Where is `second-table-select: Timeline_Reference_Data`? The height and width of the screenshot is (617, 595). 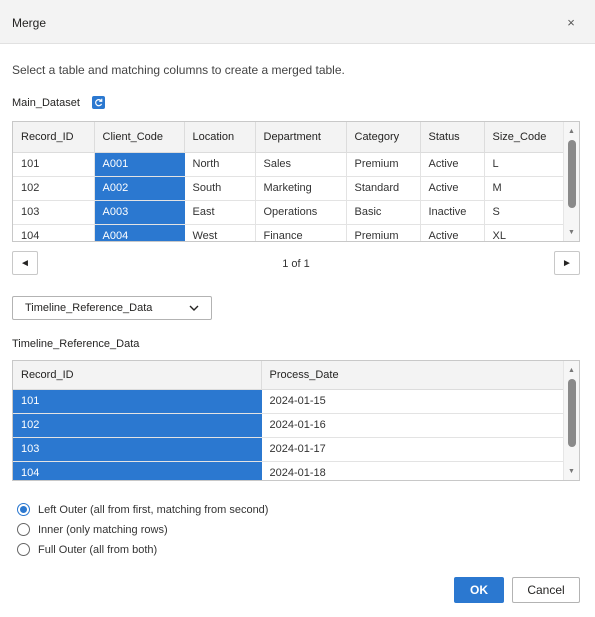 second-table-select: Timeline_Reference_Data is located at coordinates (112, 308).